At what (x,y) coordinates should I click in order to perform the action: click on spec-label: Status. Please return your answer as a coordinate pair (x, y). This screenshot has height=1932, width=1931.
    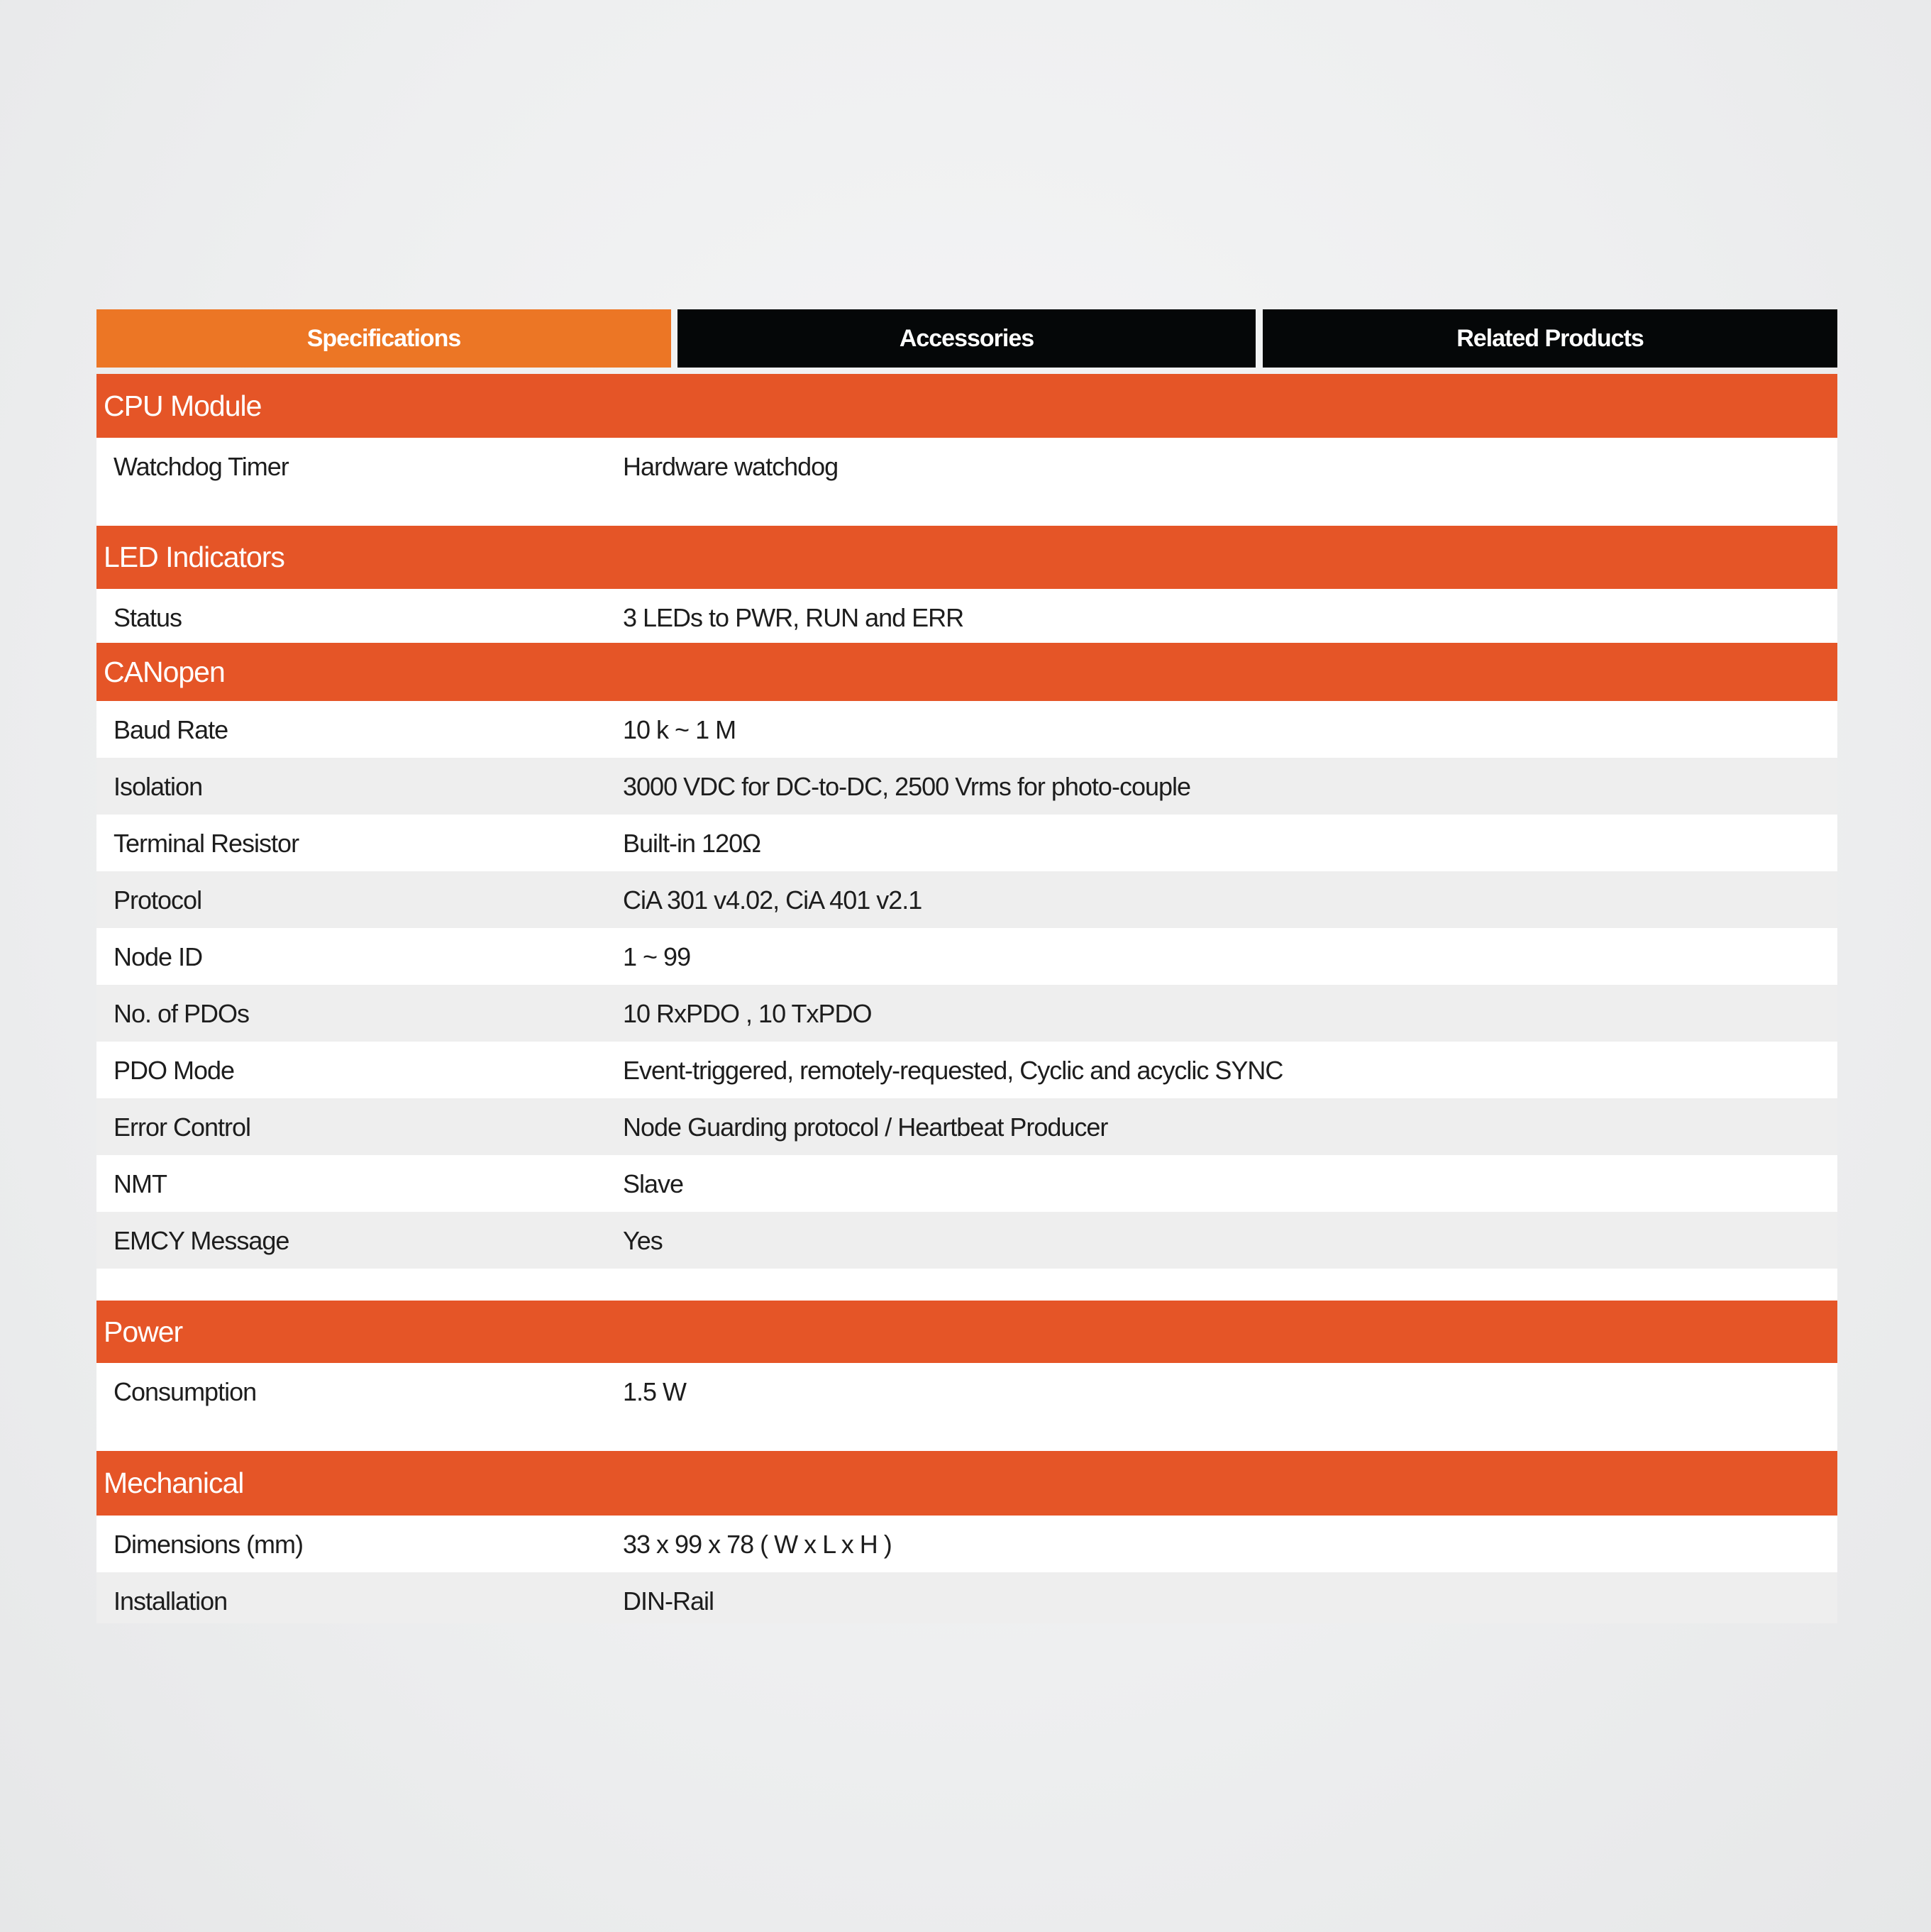
    Looking at the image, I should click on (148, 617).